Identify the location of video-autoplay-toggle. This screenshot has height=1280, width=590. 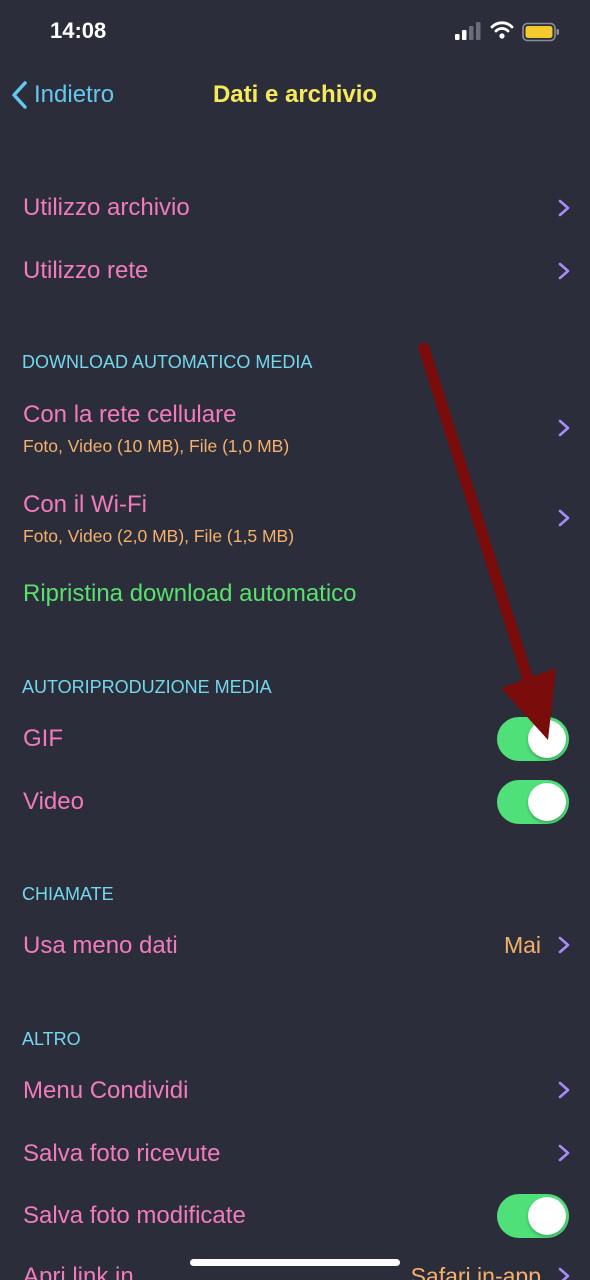
(533, 802).